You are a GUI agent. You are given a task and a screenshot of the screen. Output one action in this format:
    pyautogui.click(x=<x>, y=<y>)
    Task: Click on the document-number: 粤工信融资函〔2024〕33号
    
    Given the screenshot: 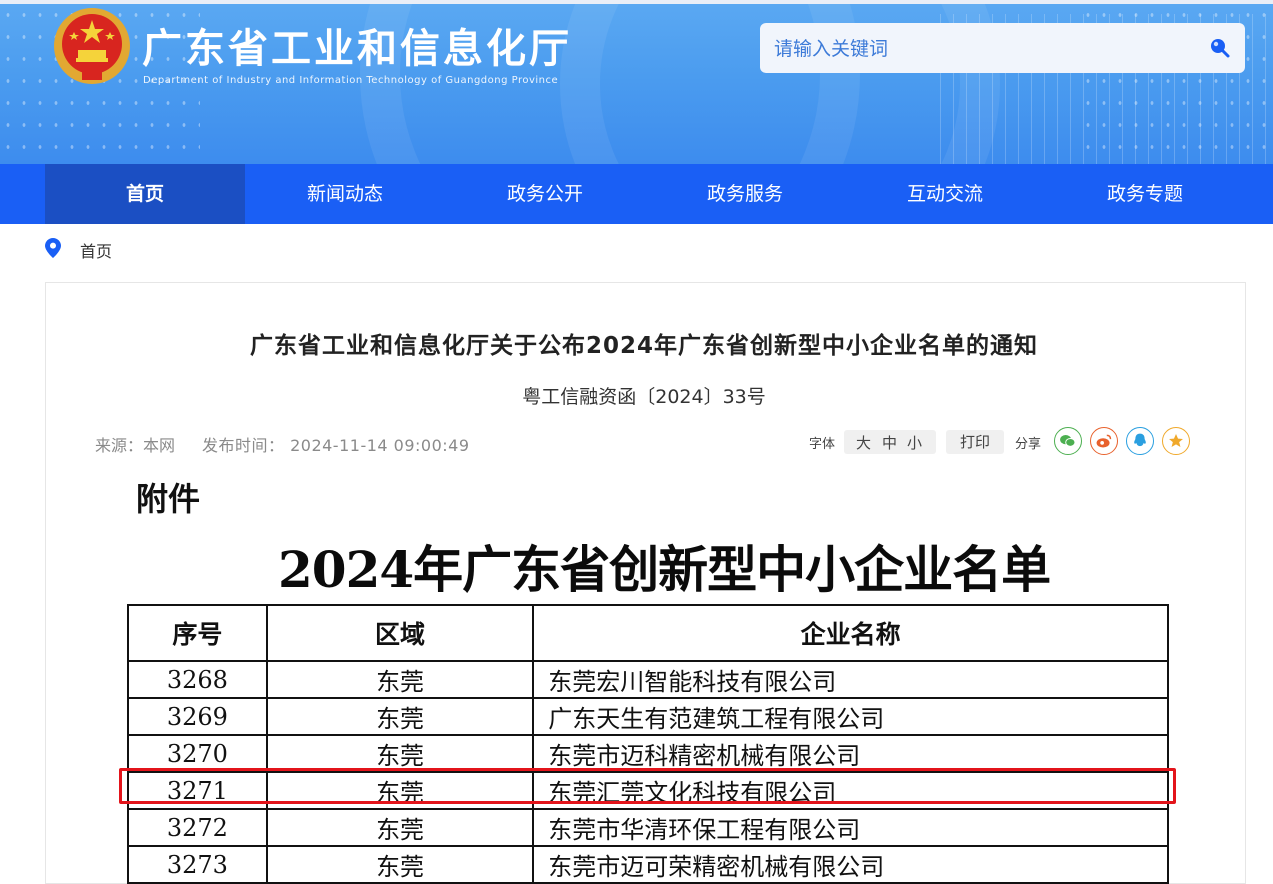 What is the action you would take?
    pyautogui.click(x=644, y=397)
    